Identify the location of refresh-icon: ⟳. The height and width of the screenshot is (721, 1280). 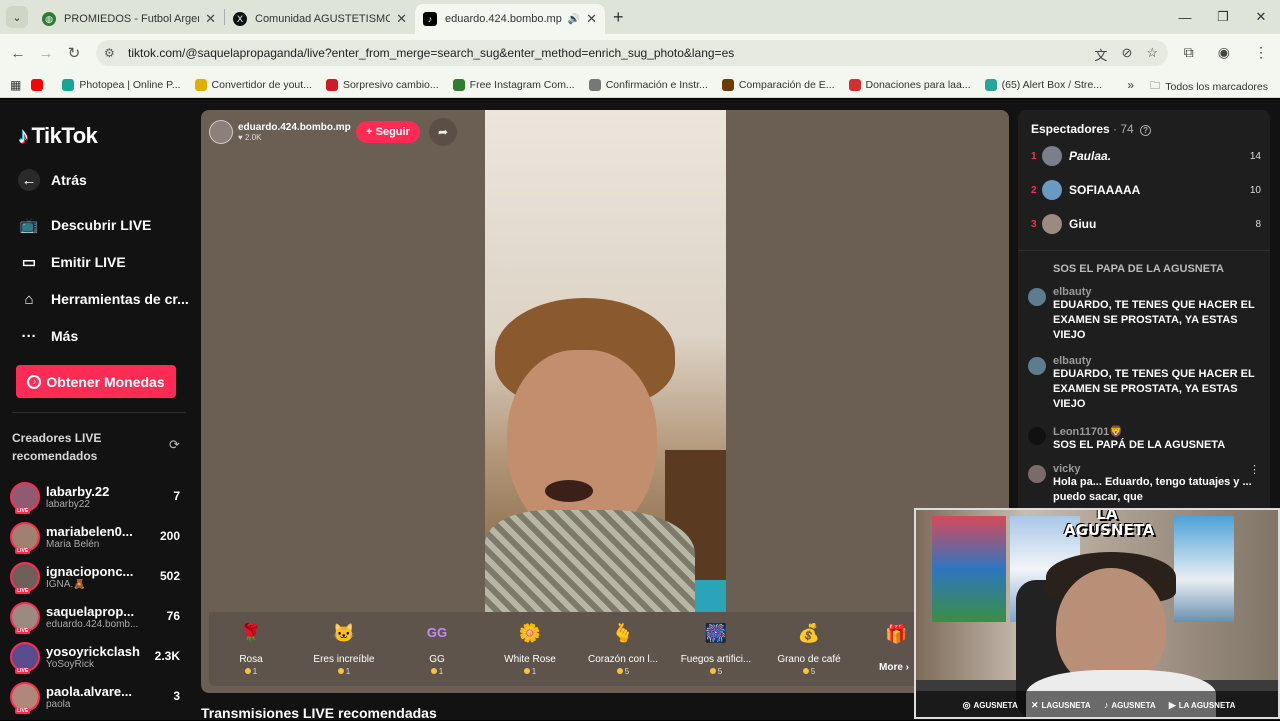
(174, 445).